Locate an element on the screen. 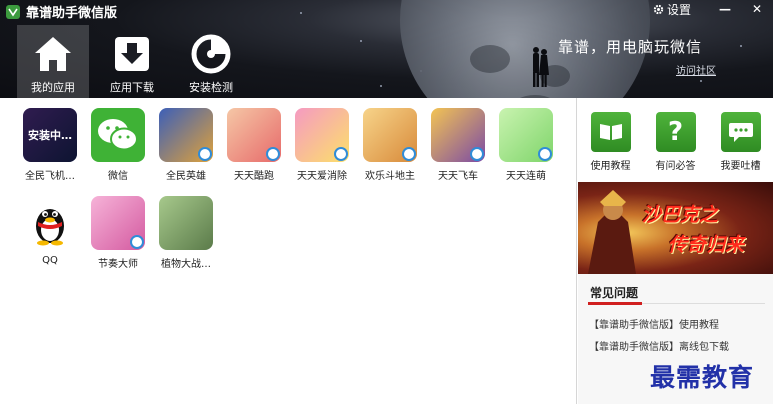 The width and height of the screenshot is (773, 404). home-icon is located at coordinates (53, 54).